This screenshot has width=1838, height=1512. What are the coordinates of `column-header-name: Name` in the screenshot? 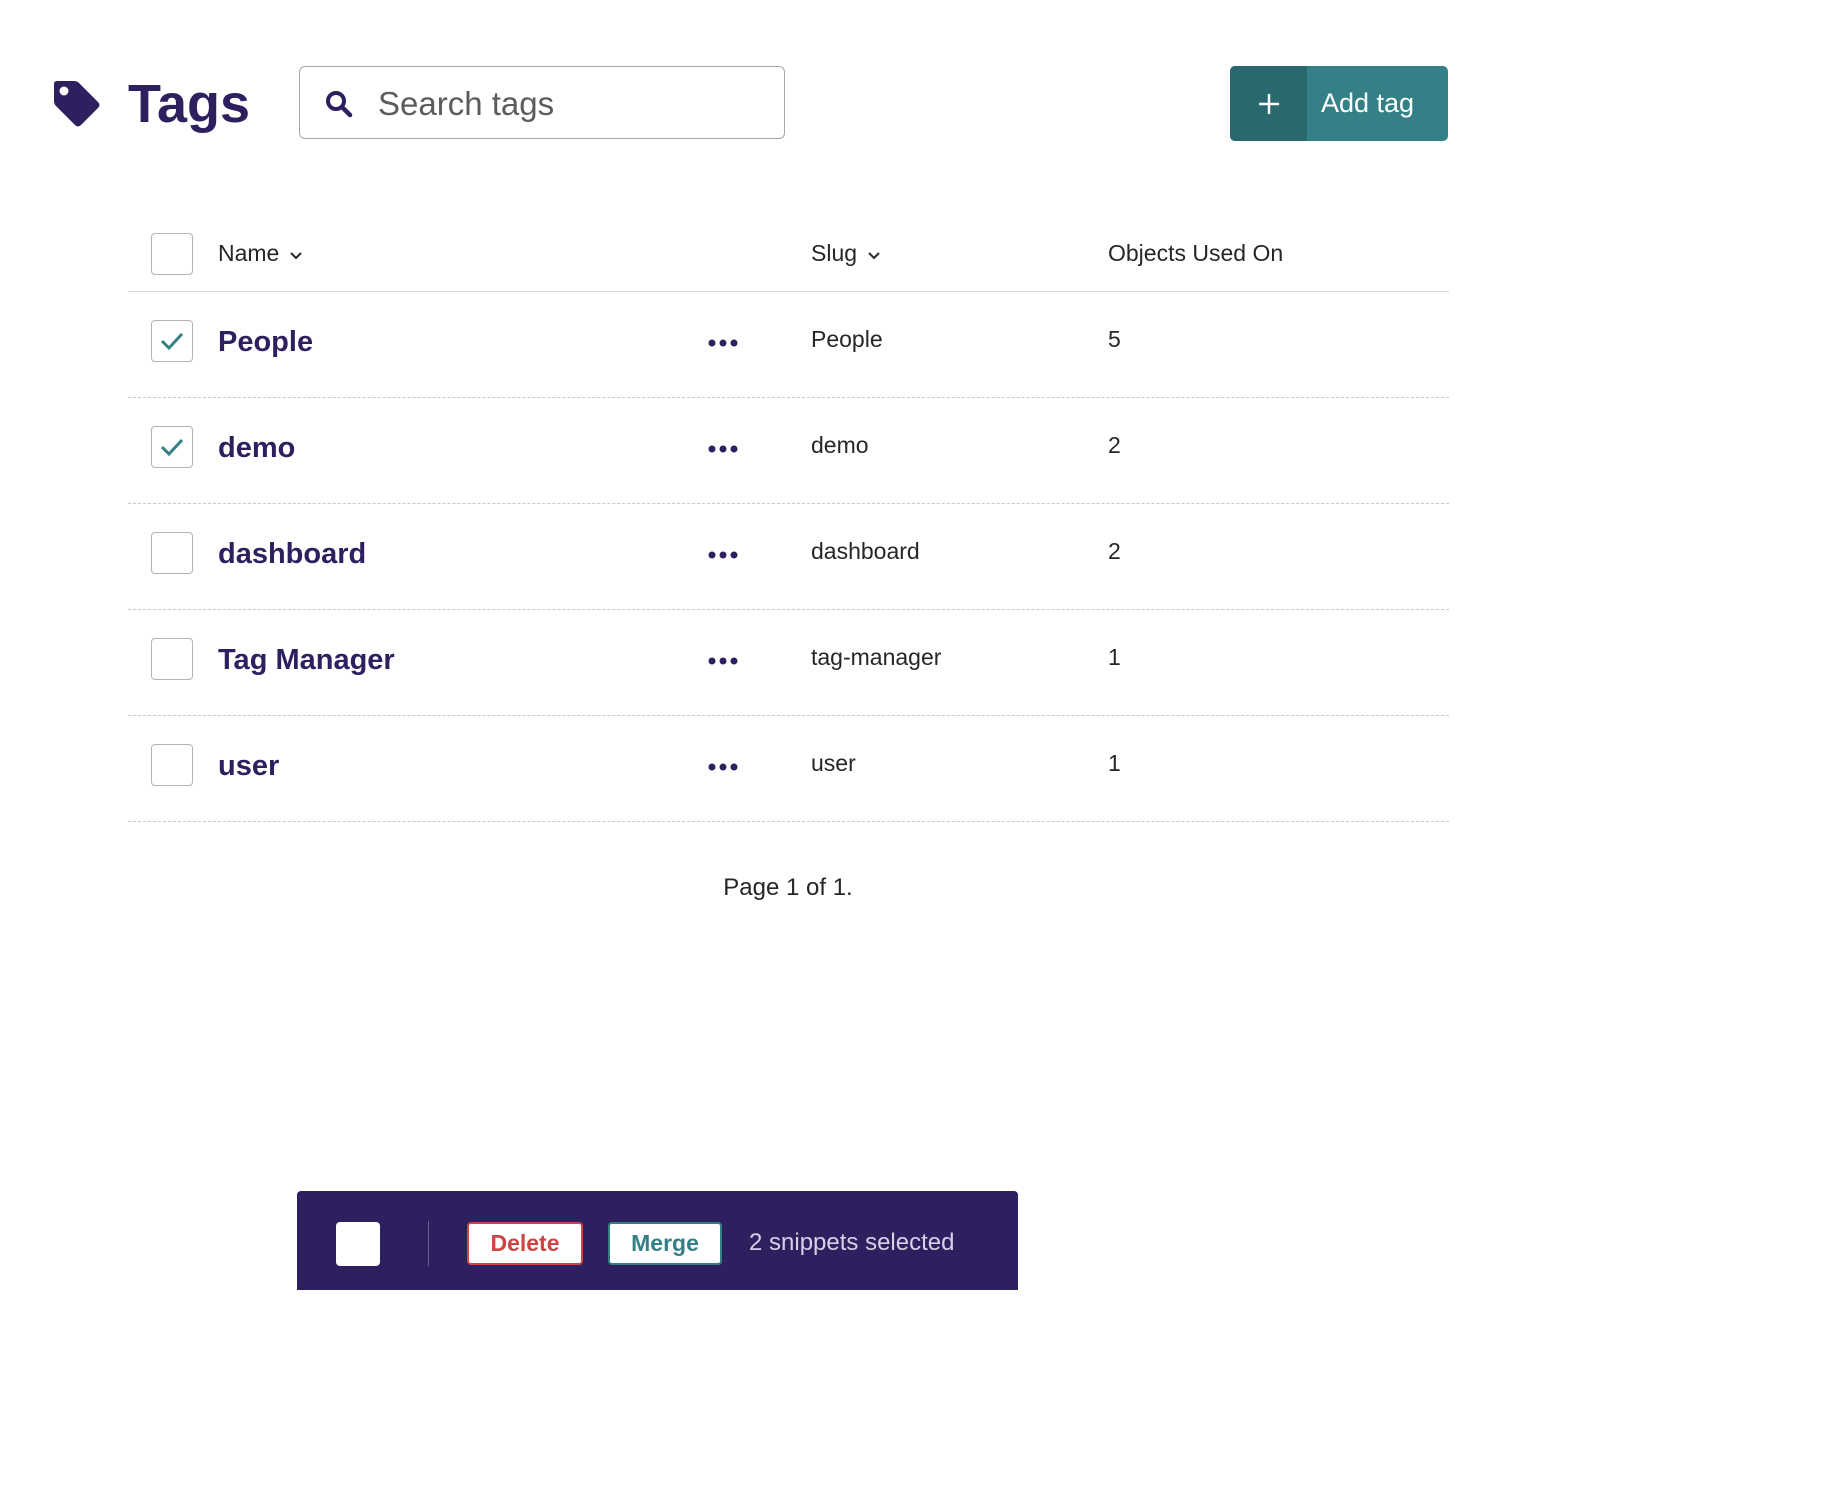 It's located at (260, 253).